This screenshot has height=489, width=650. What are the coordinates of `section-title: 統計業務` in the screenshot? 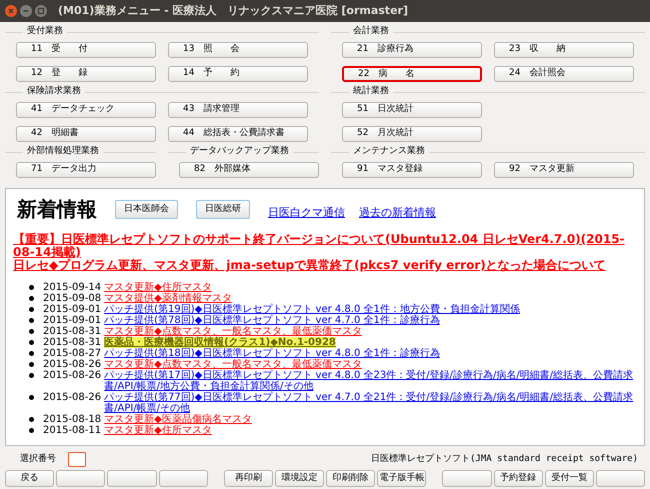 It's located at (371, 91).